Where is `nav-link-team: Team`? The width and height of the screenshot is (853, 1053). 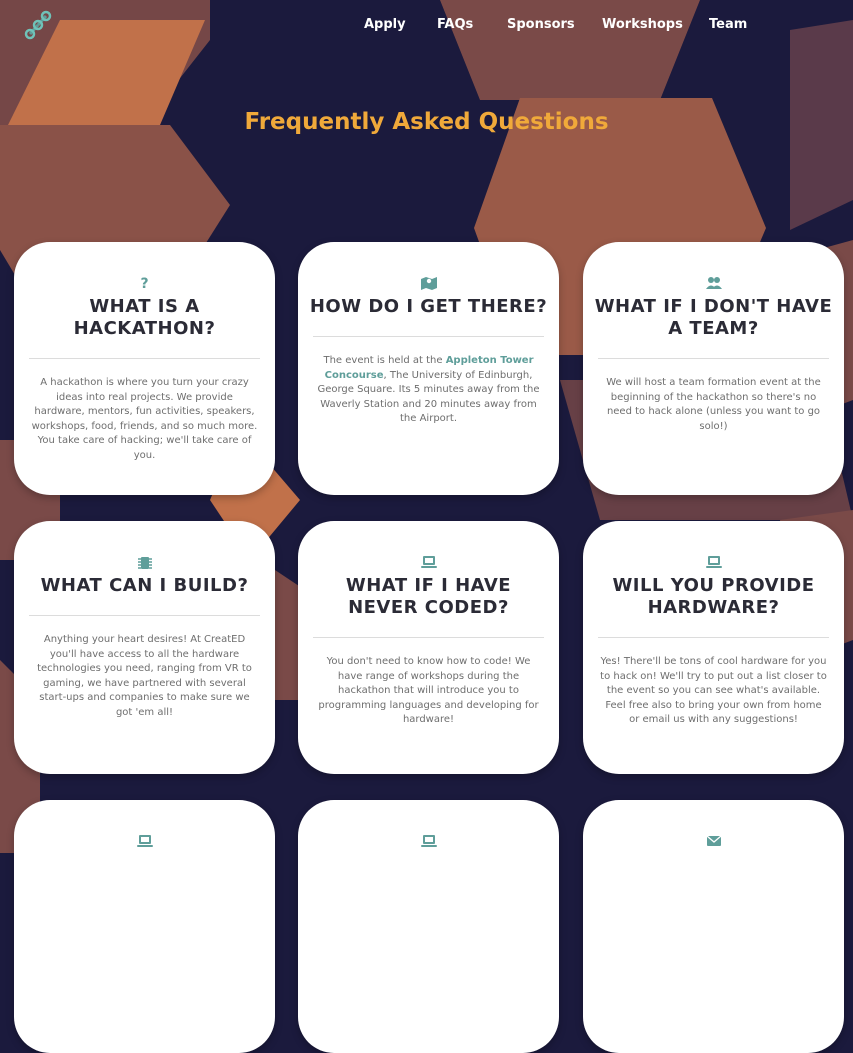 nav-link-team: Team is located at coordinates (728, 24).